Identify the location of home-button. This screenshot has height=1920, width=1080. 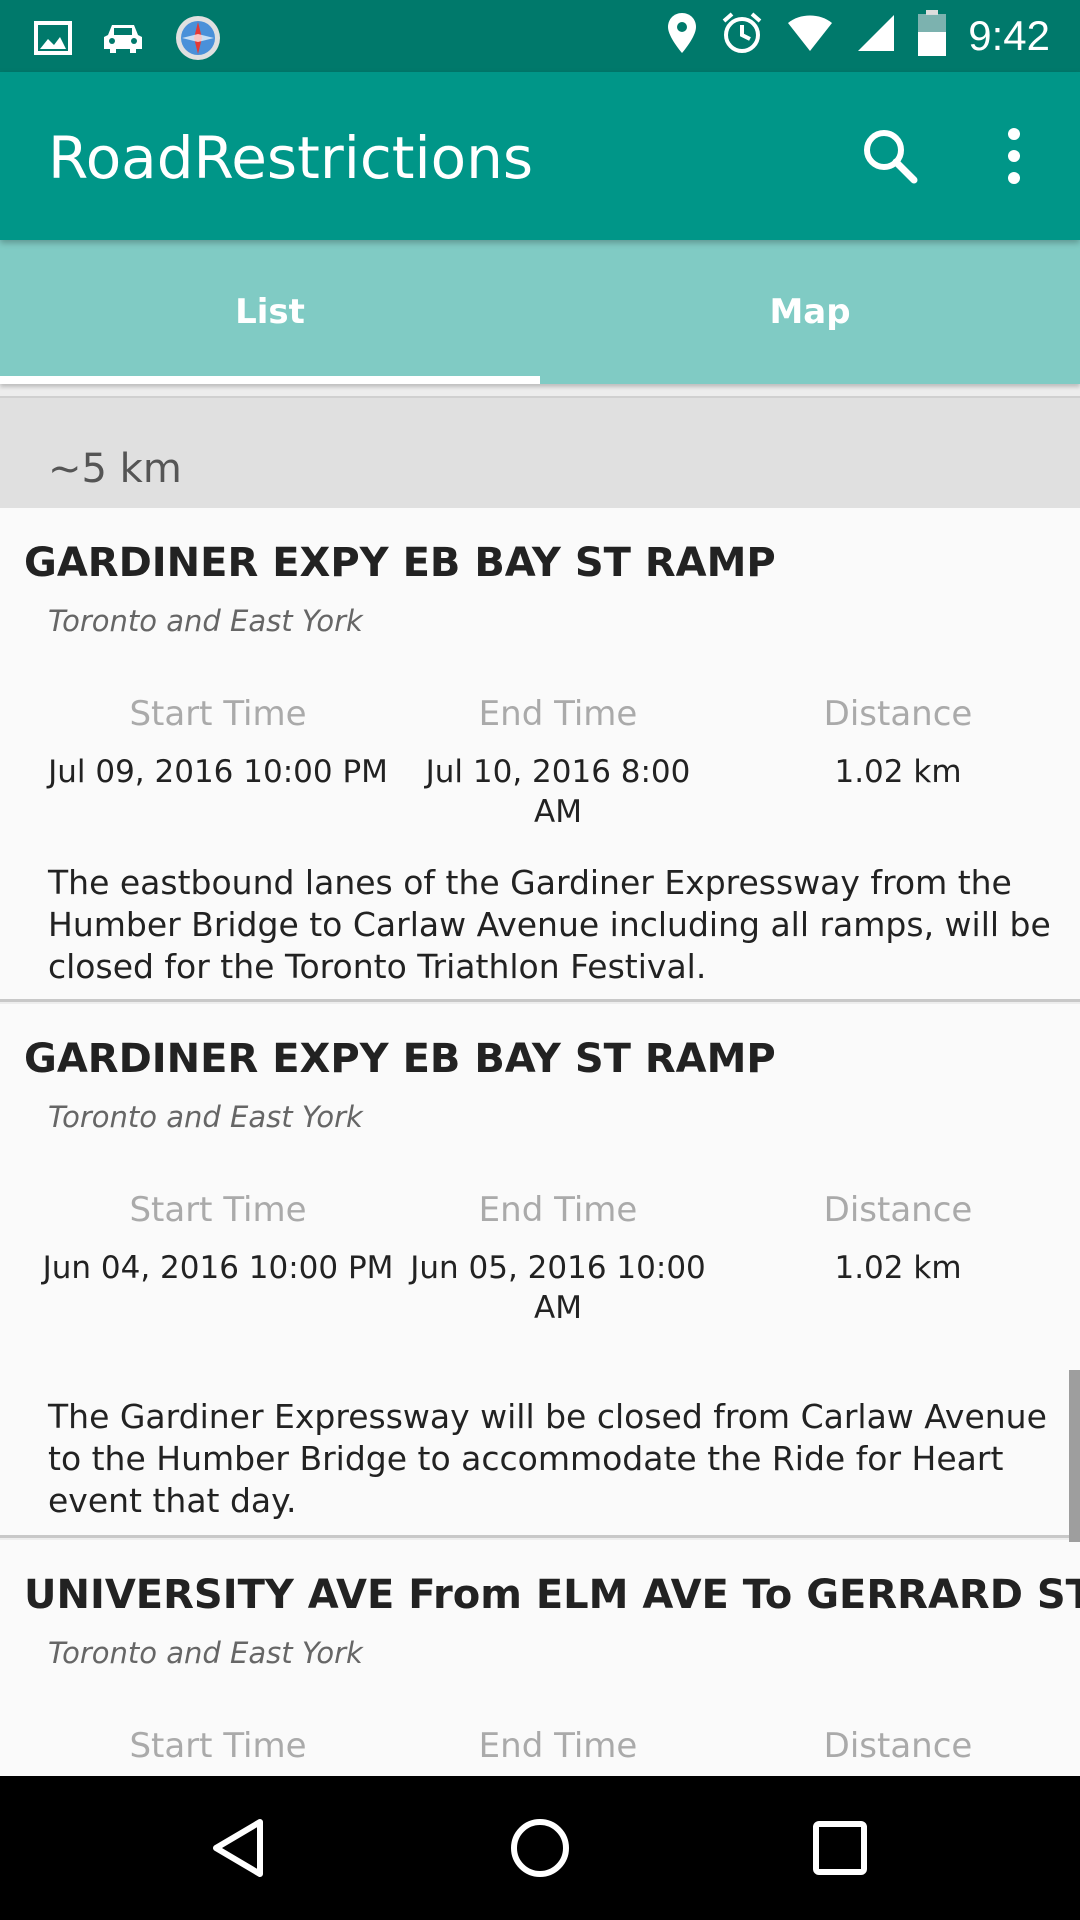
(540, 1848).